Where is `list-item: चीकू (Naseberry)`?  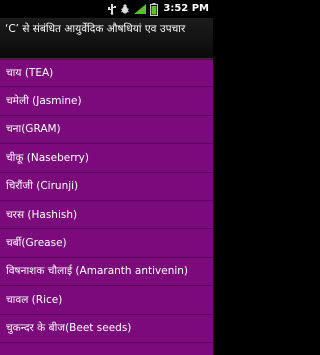
list-item: चीकू (Naseberry) is located at coordinates (106, 158).